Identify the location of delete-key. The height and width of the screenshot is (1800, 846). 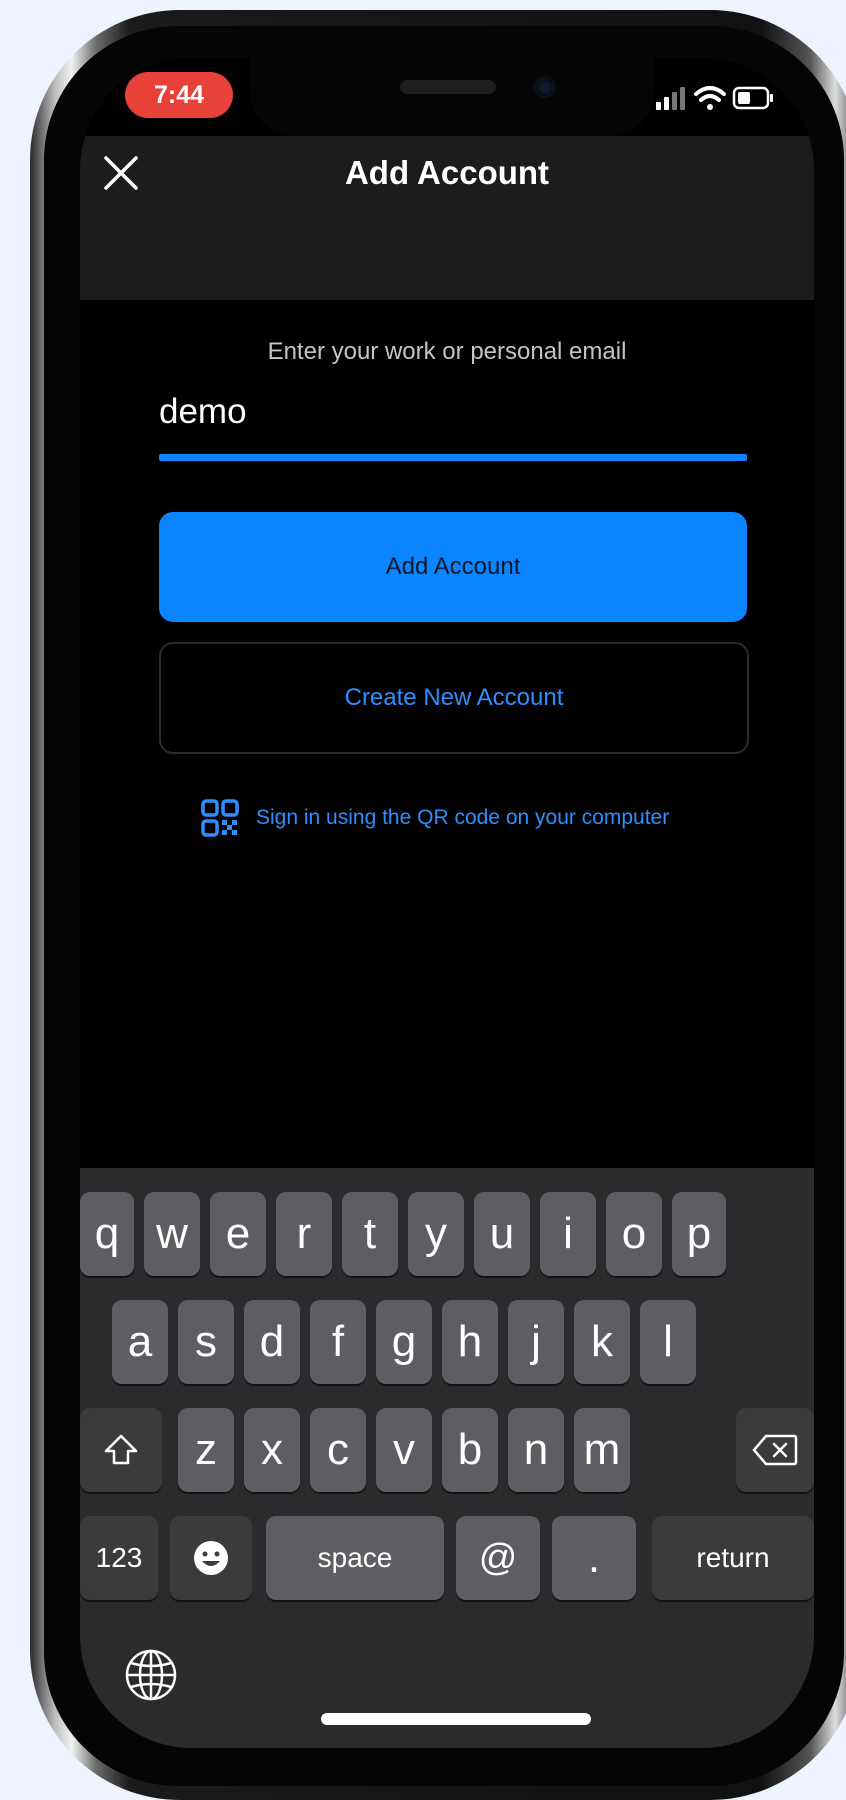
(775, 1450).